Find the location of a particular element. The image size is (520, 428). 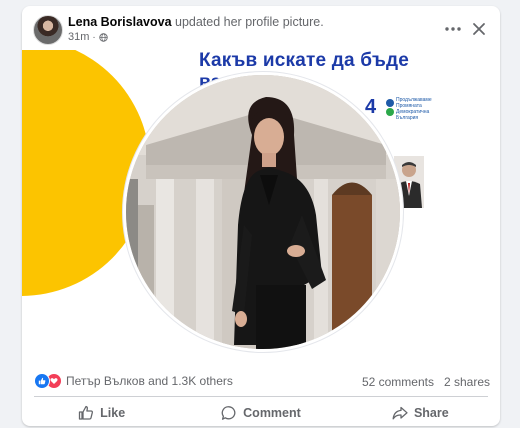

headline-line-1: Какъв искате да бъде is located at coordinates (304, 60).